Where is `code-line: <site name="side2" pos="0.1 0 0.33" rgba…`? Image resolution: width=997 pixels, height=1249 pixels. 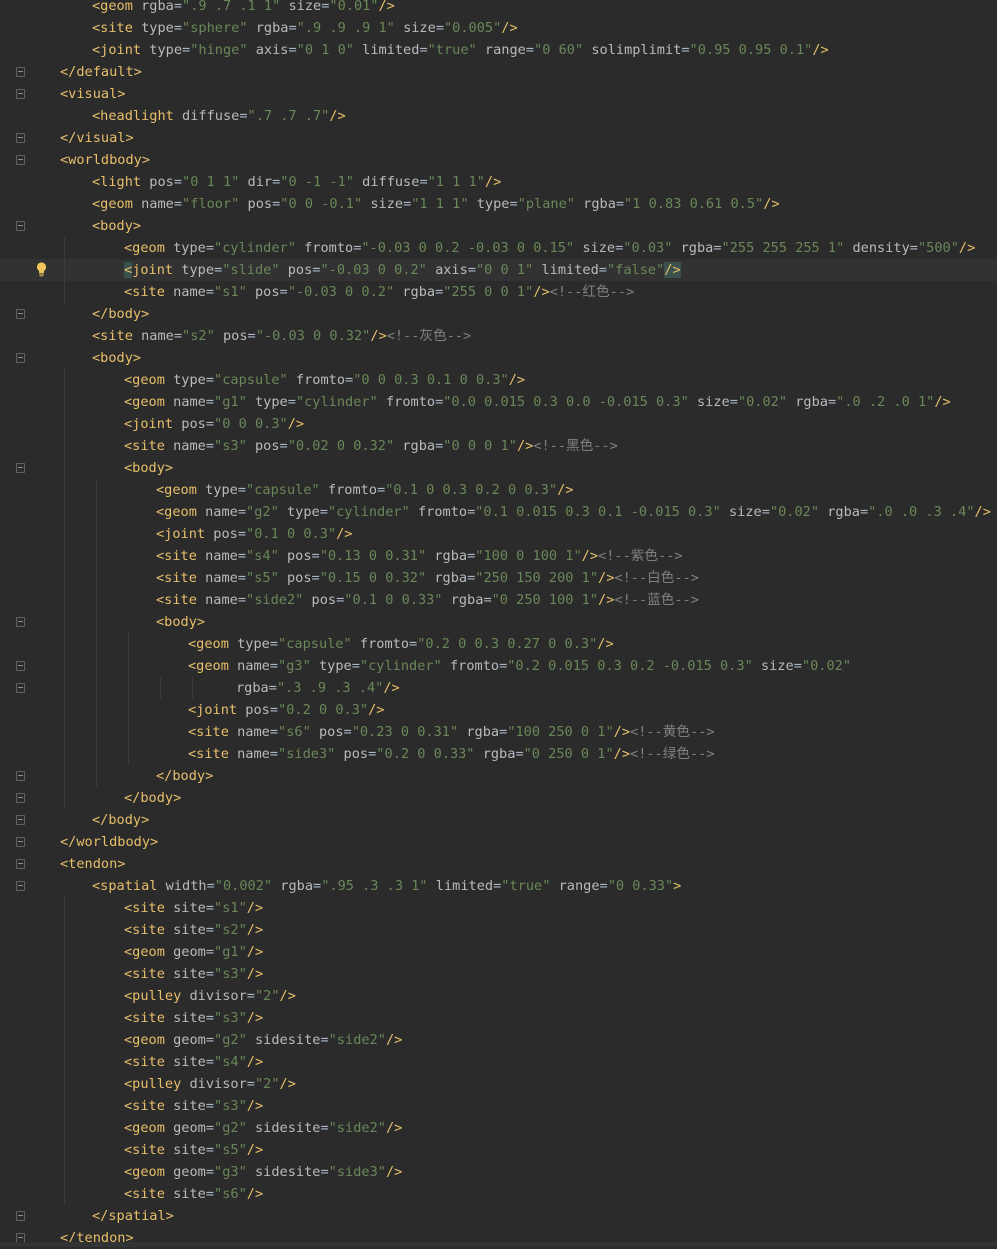 code-line: <site name="side2" pos="0.1 0 0.33" rgba… is located at coordinates (498, 600).